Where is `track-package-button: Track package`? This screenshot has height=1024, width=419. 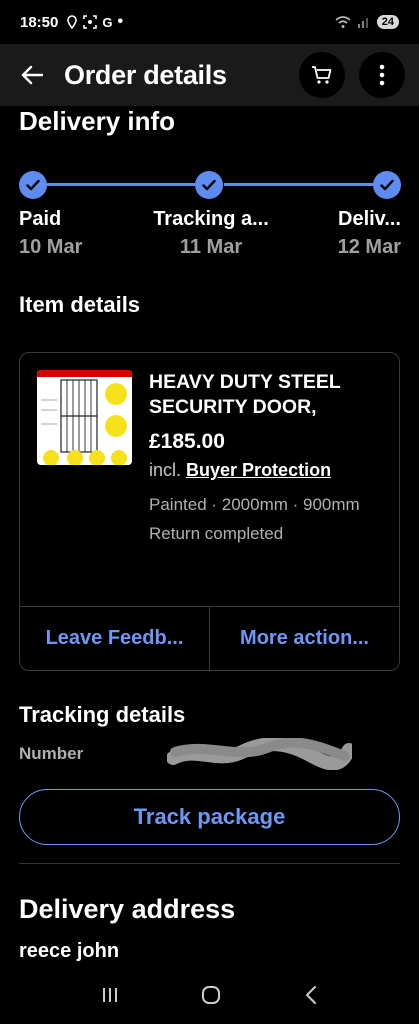 track-package-button: Track package is located at coordinates (209, 817).